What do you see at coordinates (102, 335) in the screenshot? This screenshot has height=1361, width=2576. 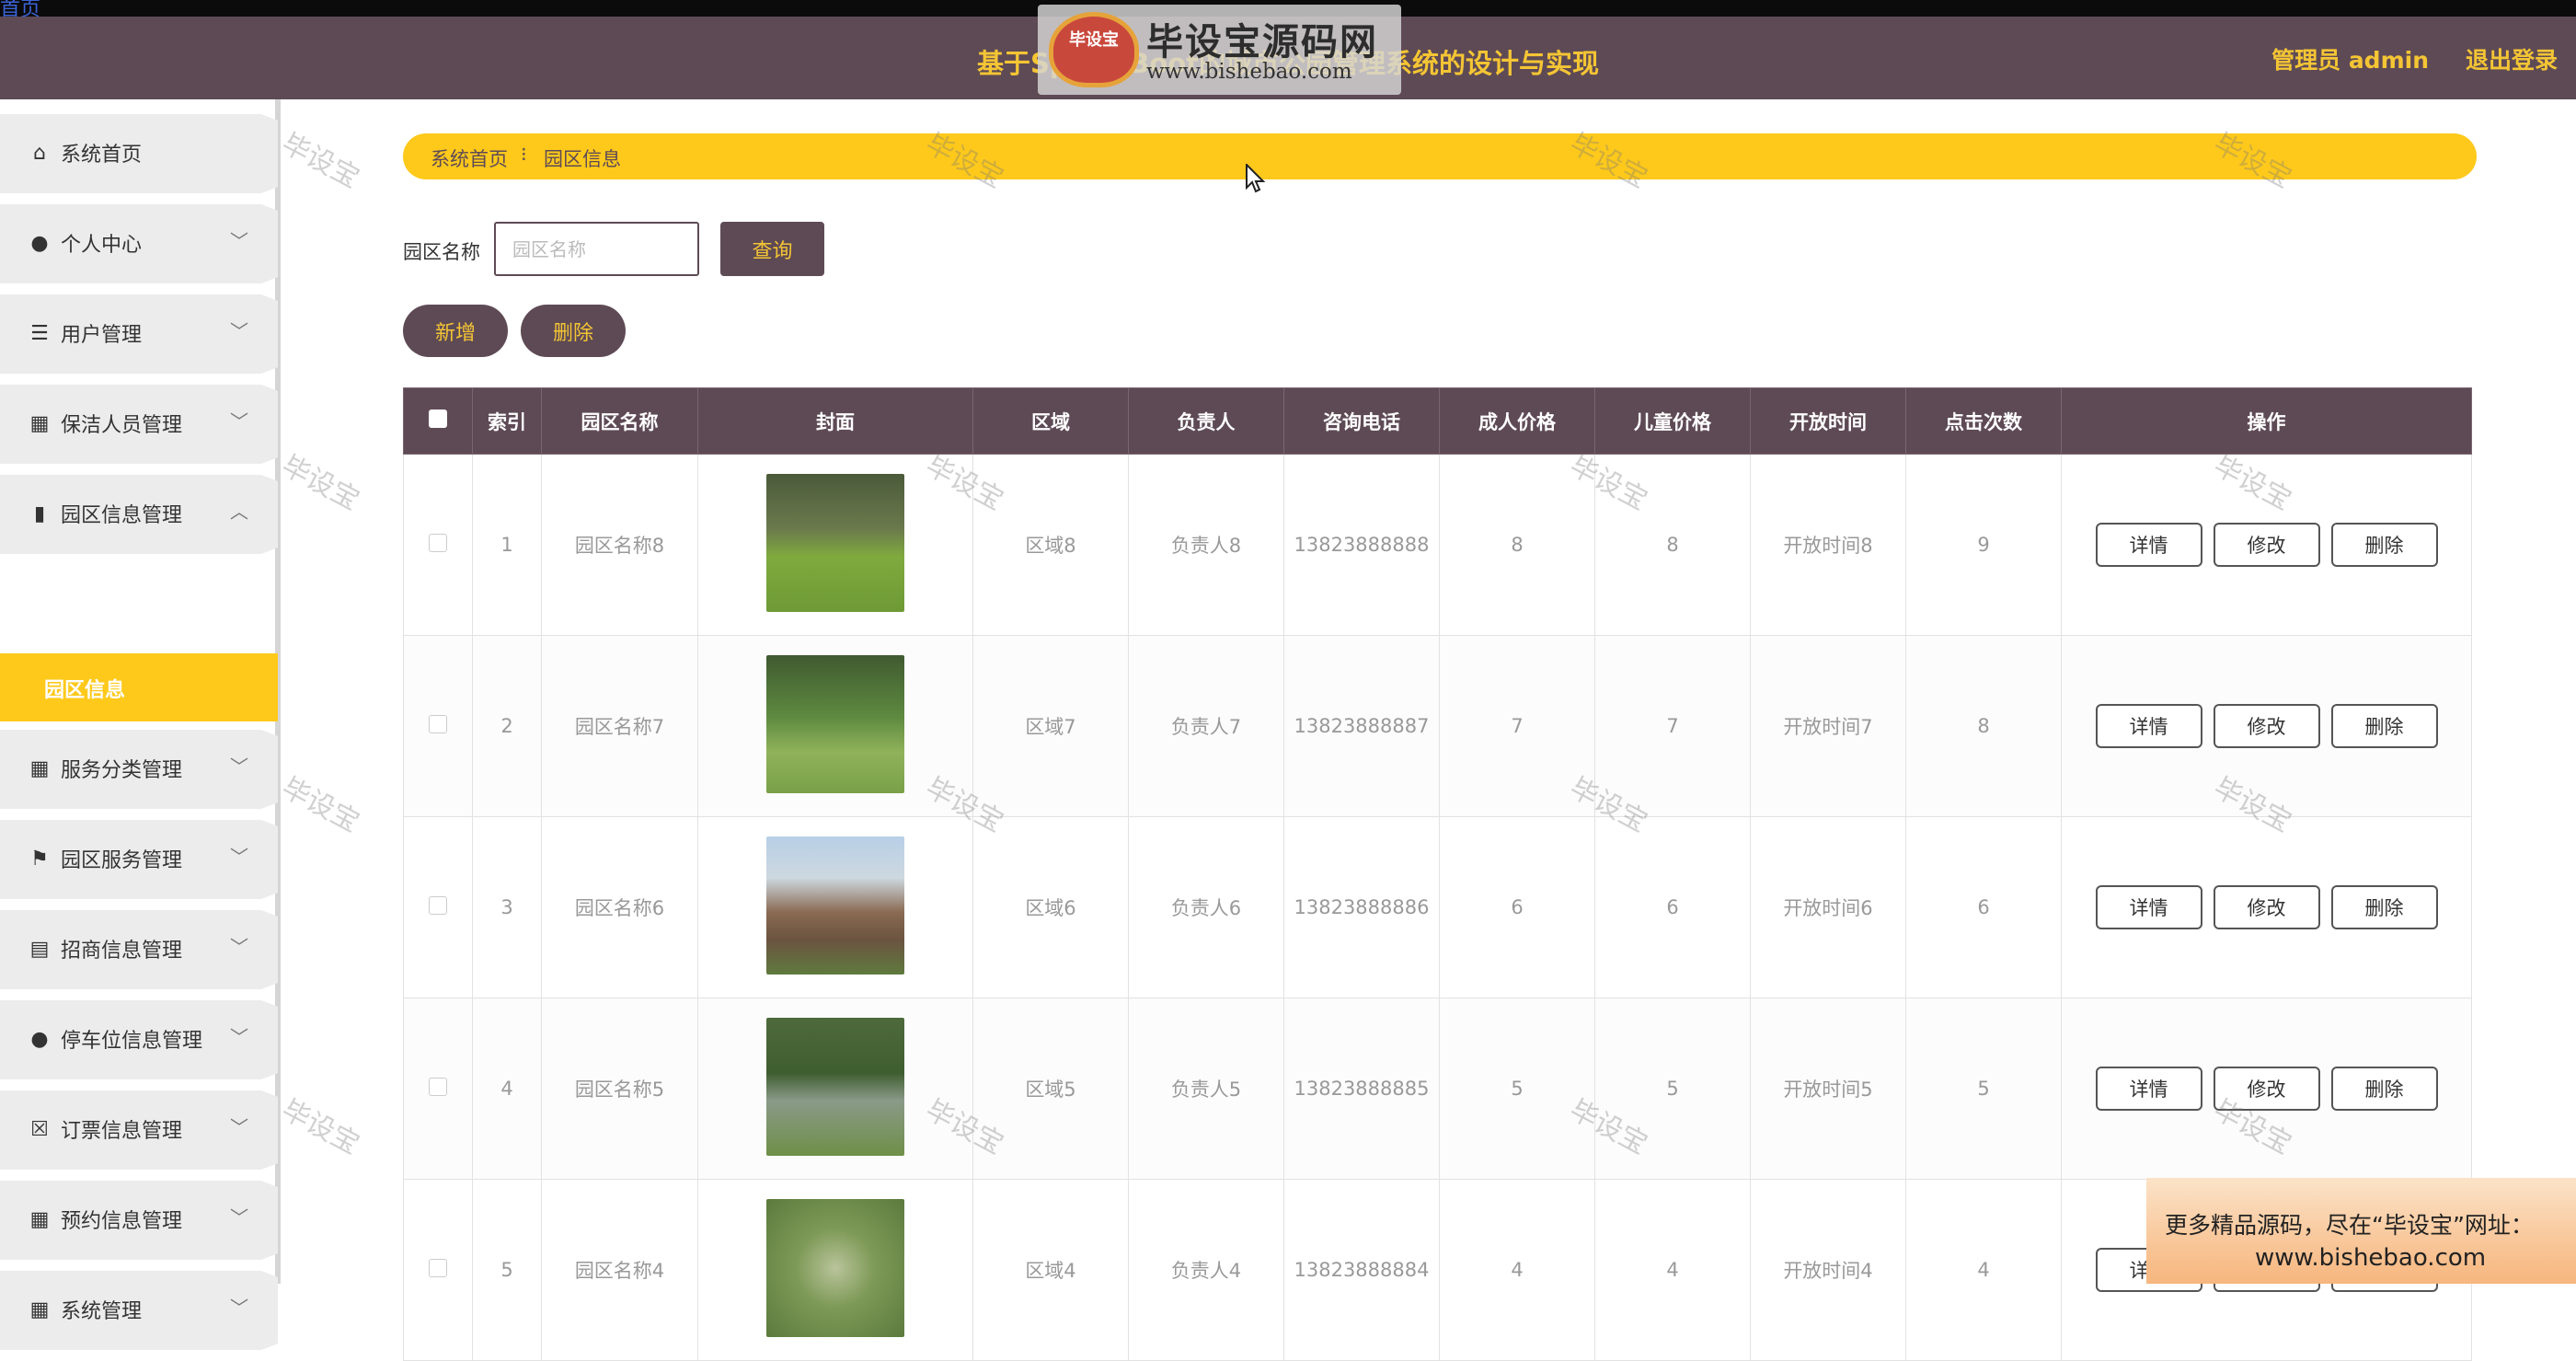 I see `sidebar-item-label: 用户管理` at bounding box center [102, 335].